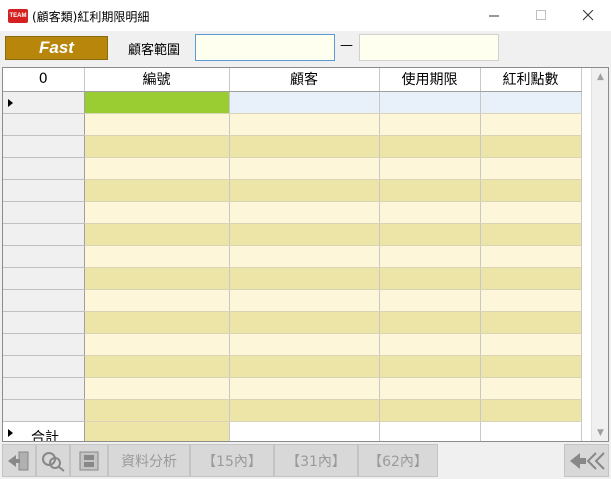 The height and width of the screenshot is (479, 611). I want to click on scroll-down-icon: ▼, so click(600, 432).